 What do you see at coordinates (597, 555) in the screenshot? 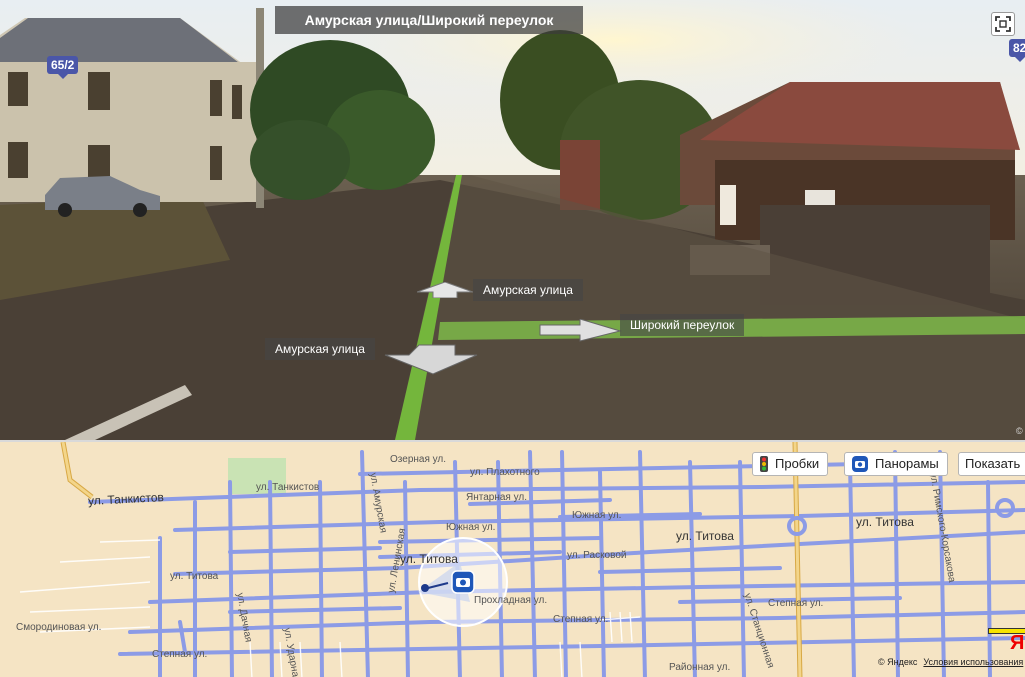
I see `street-label: ул. Расковой` at bounding box center [597, 555].